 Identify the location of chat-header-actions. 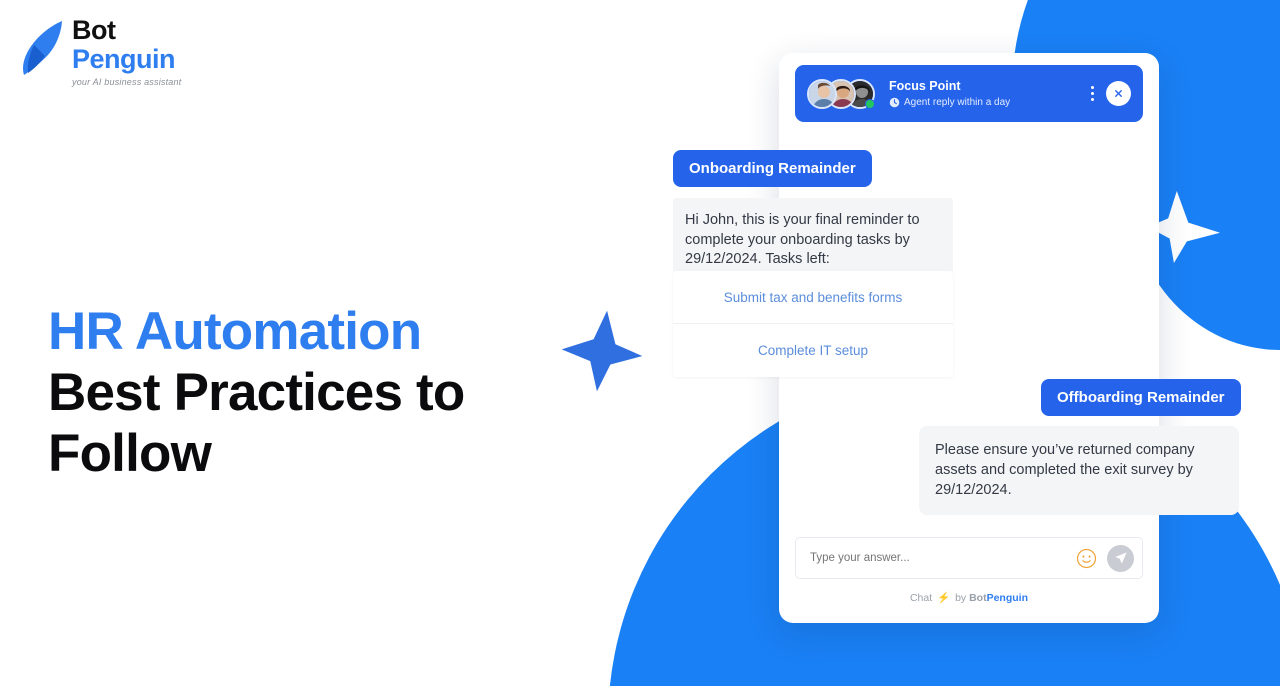
(1110, 93).